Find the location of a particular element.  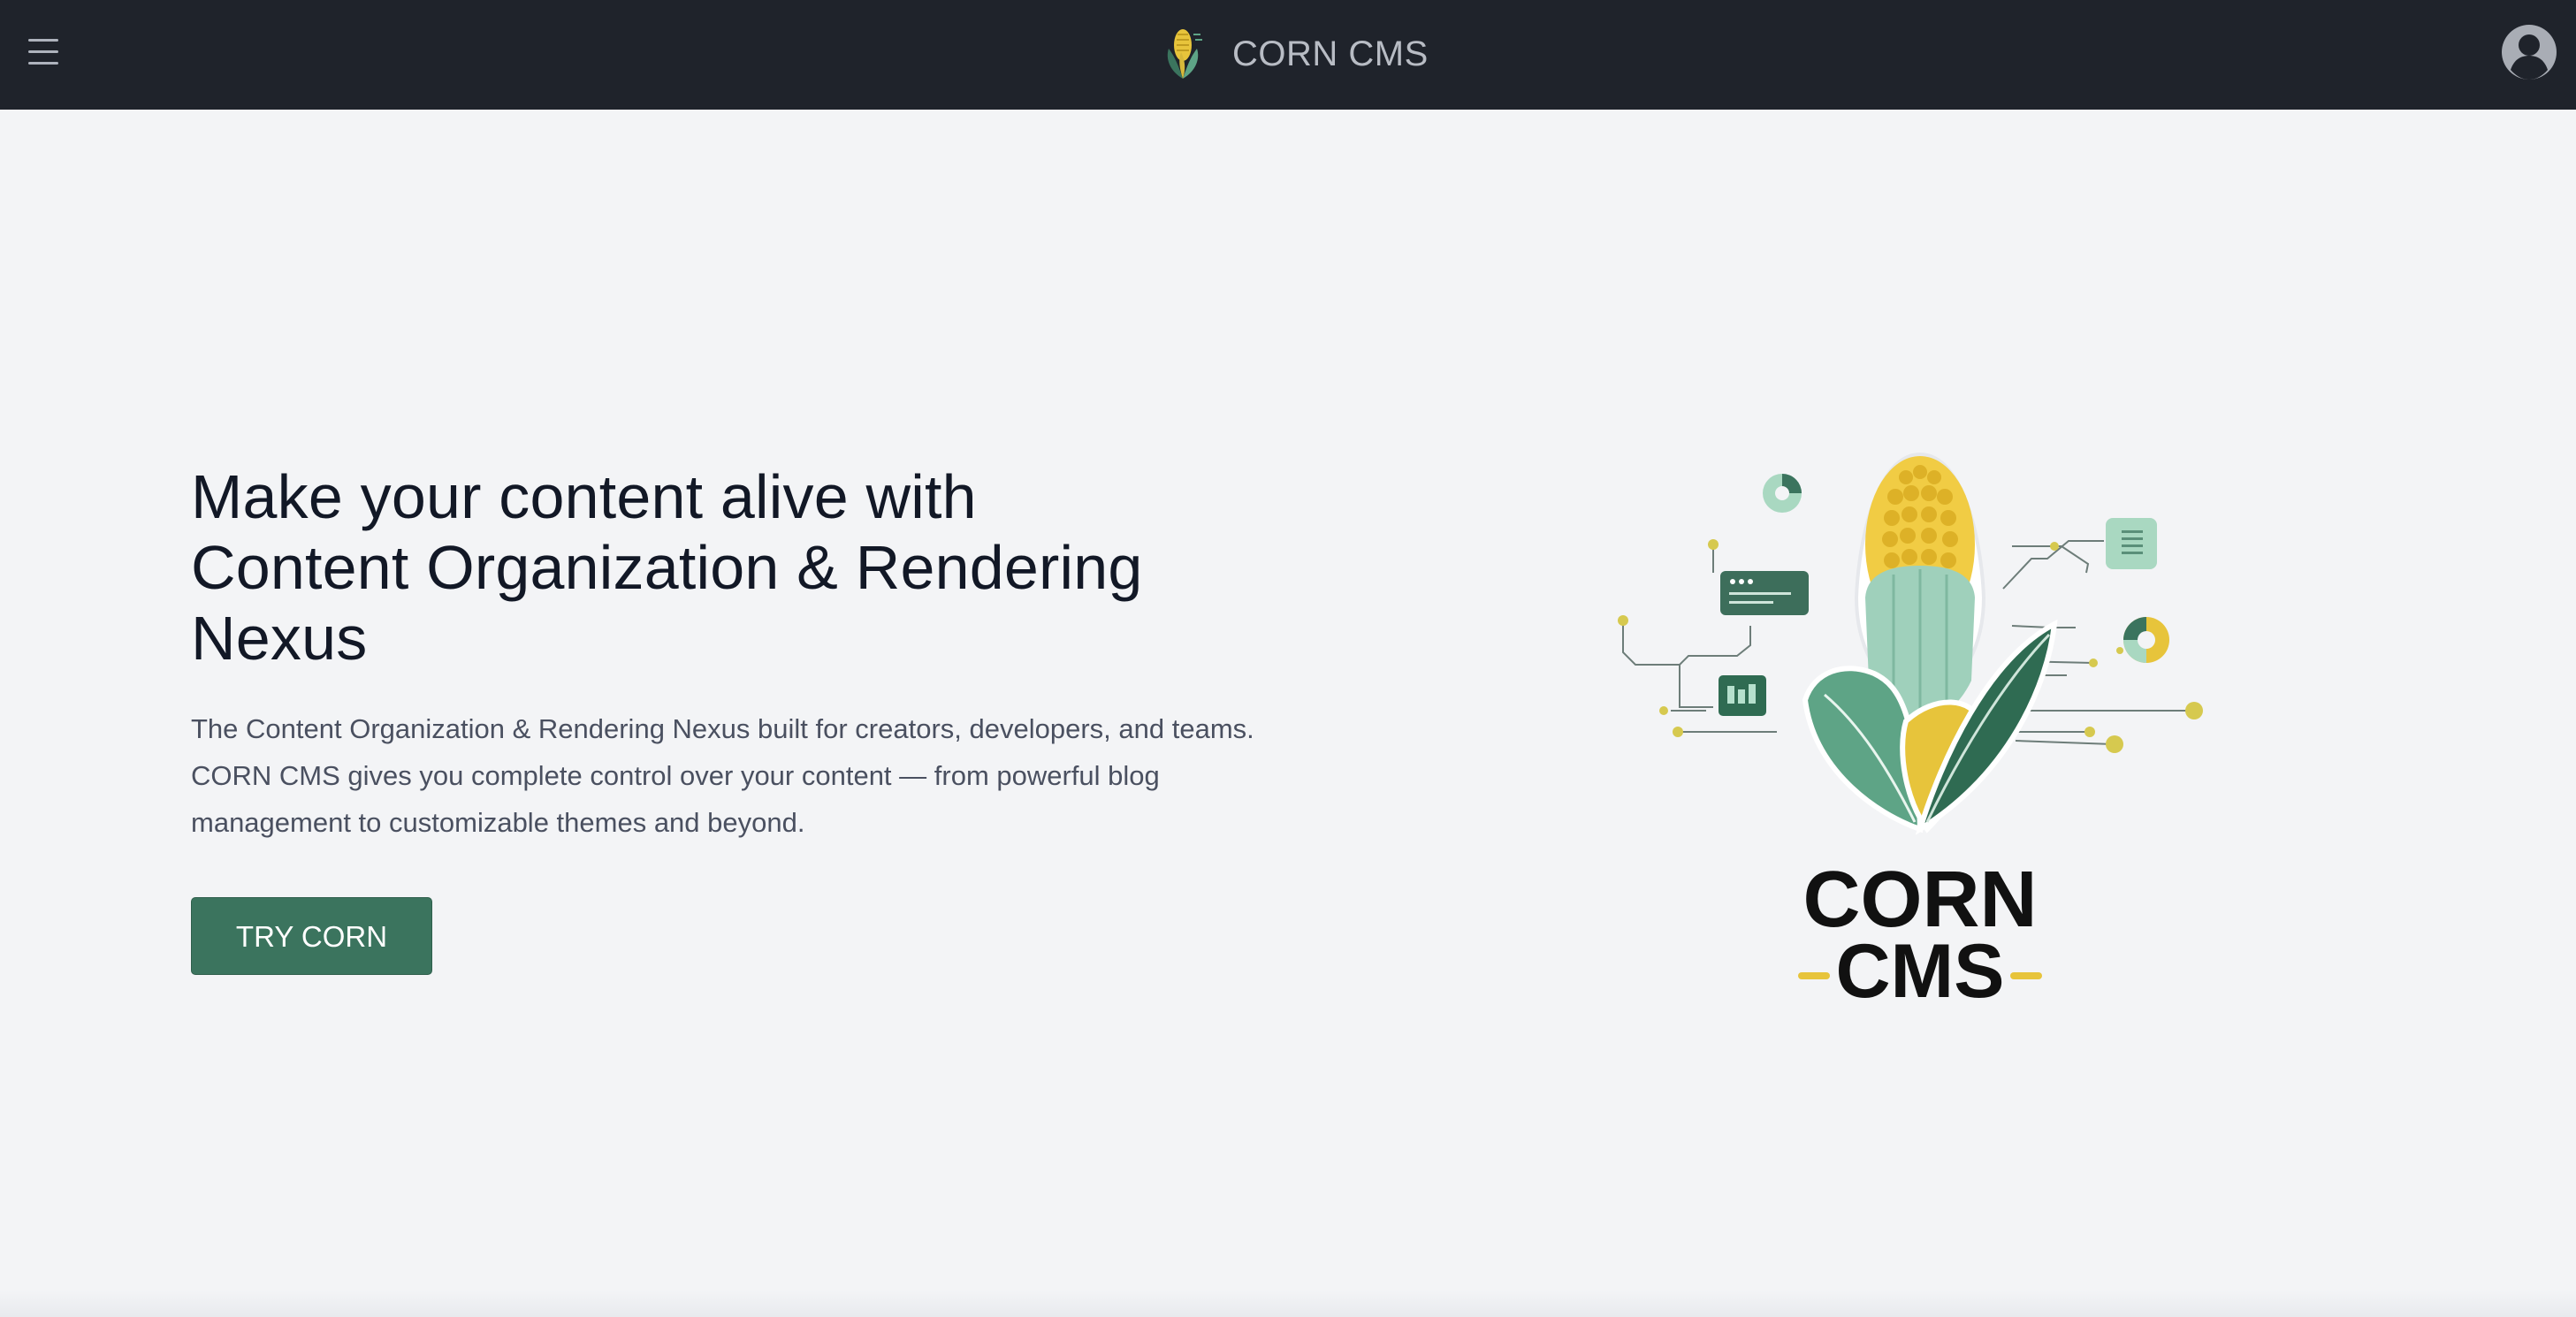

brand-name: CORN CMS is located at coordinates (1330, 53).